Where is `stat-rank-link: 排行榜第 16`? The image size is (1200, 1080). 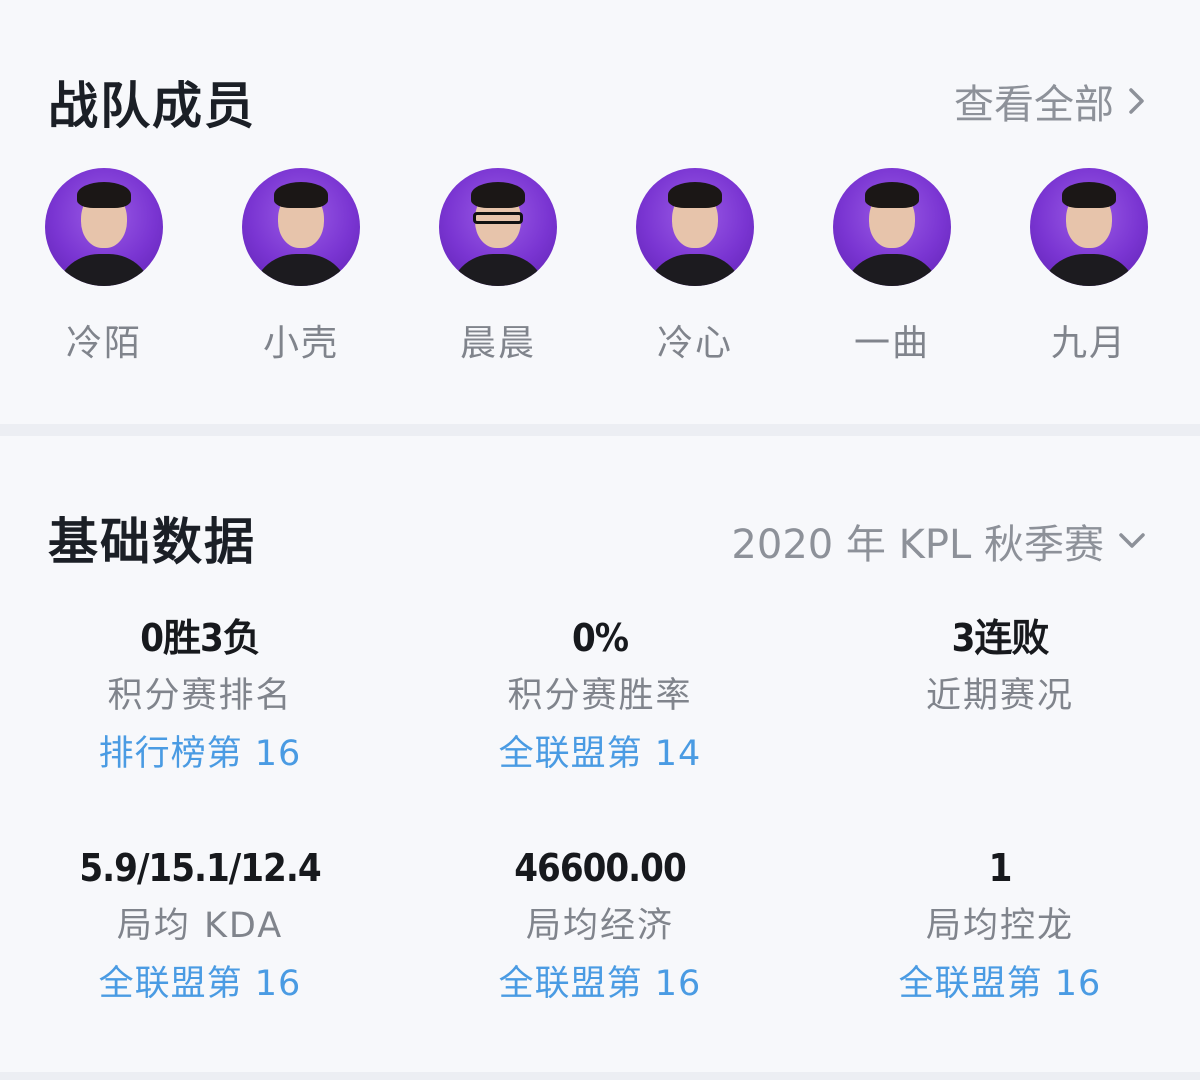 stat-rank-link: 排行榜第 16 is located at coordinates (200, 754).